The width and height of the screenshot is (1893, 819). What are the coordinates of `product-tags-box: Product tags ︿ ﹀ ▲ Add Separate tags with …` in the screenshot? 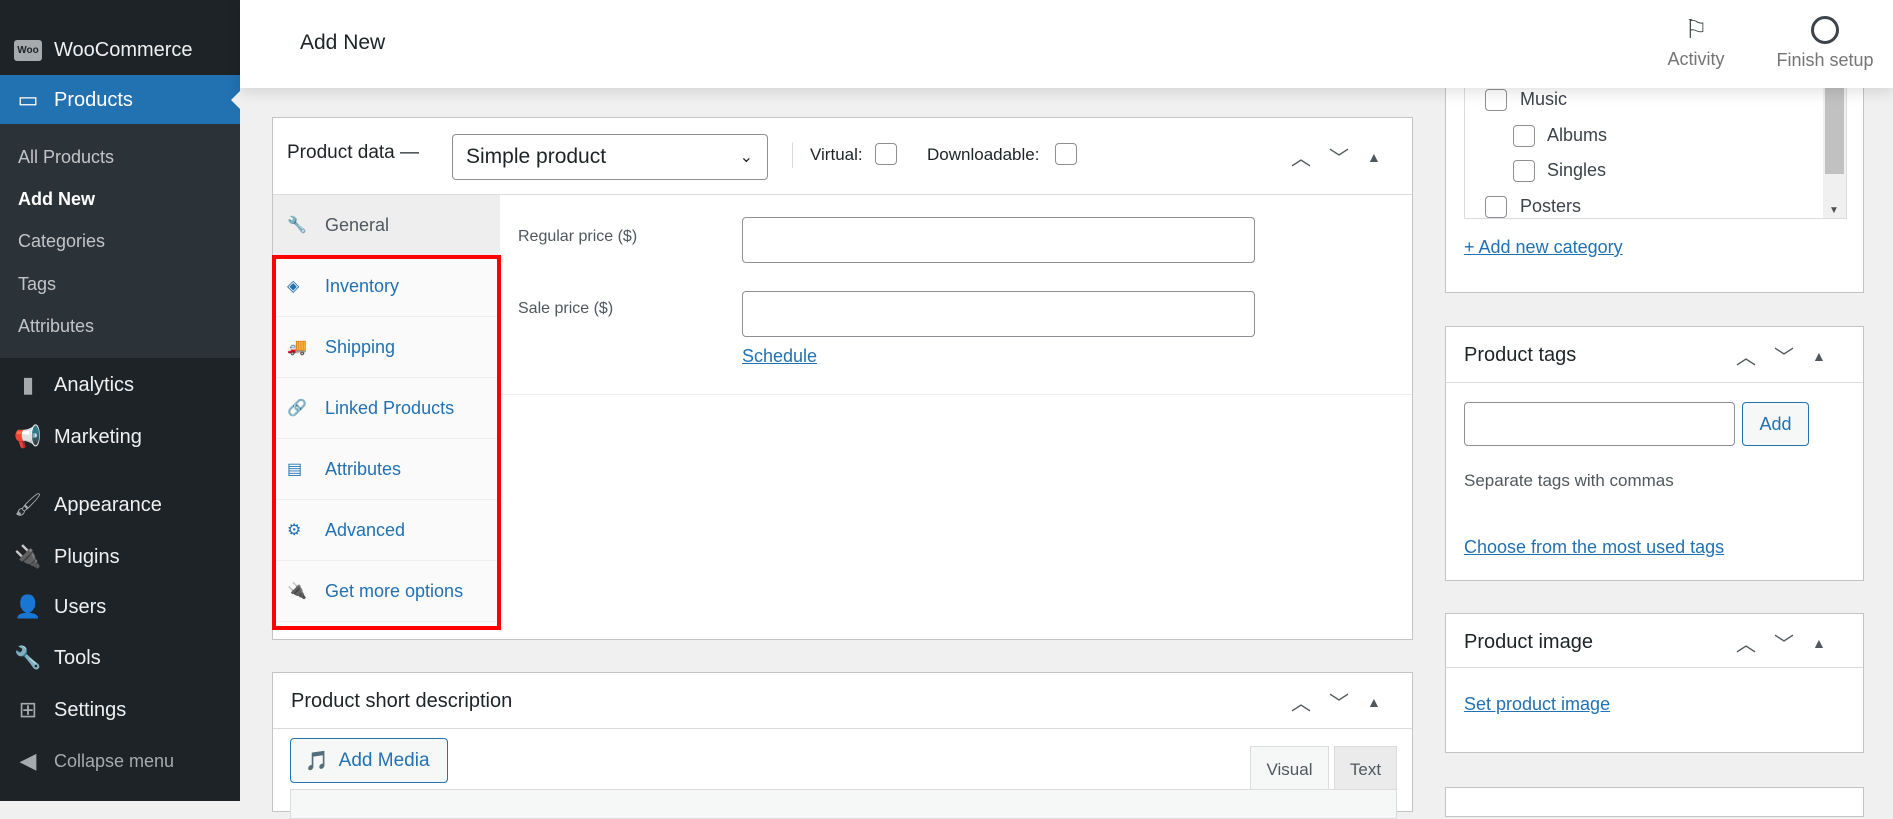 It's located at (1654, 453).